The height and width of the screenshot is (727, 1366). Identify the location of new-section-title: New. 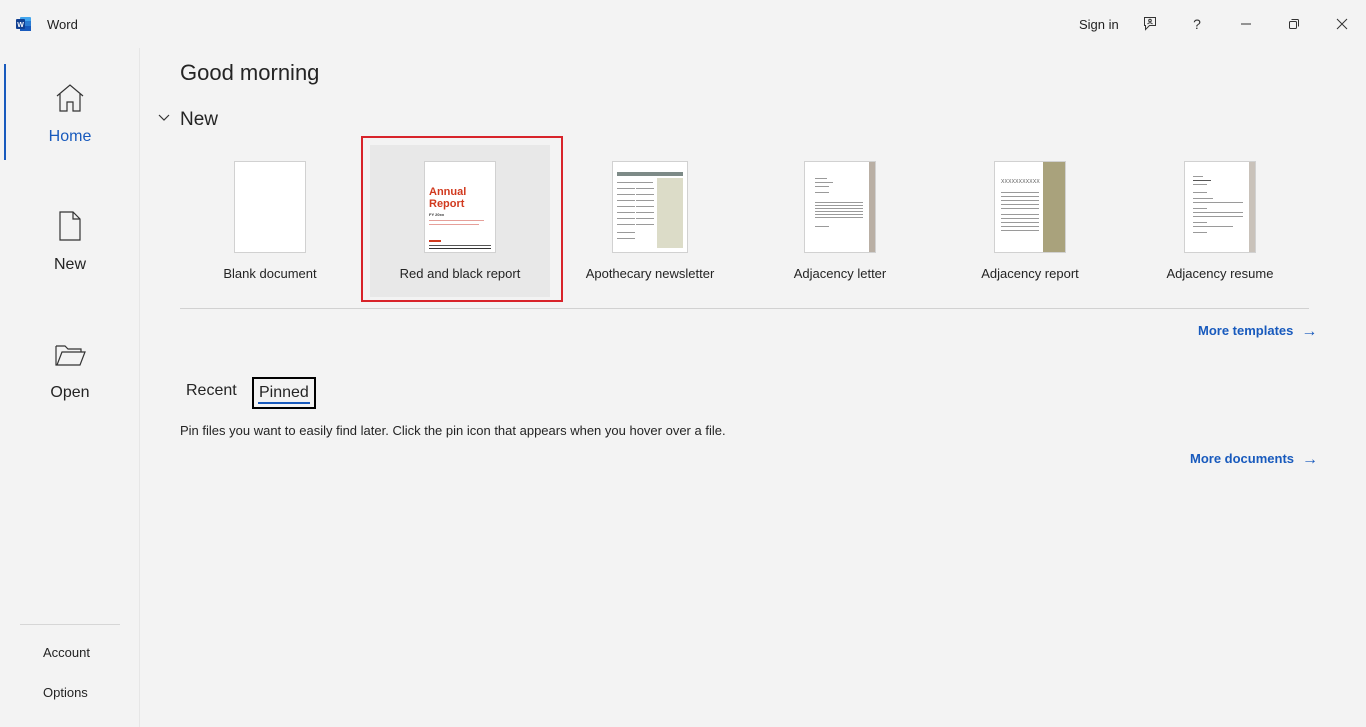
(199, 119).